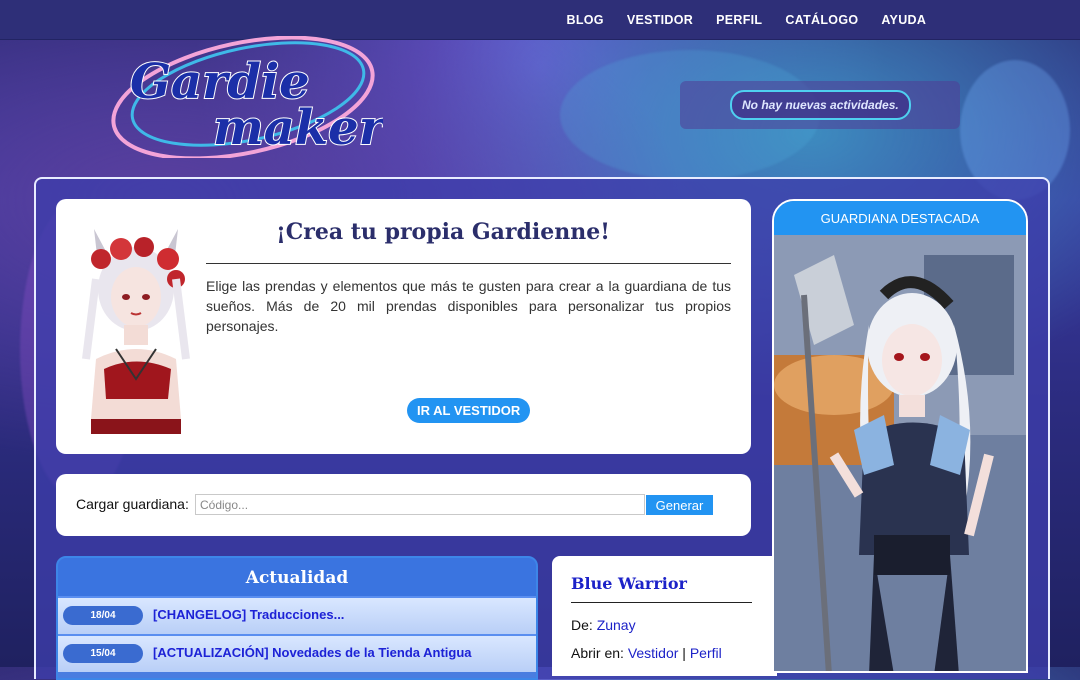  What do you see at coordinates (582, 625) in the screenshot?
I see `author-label: De:` at bounding box center [582, 625].